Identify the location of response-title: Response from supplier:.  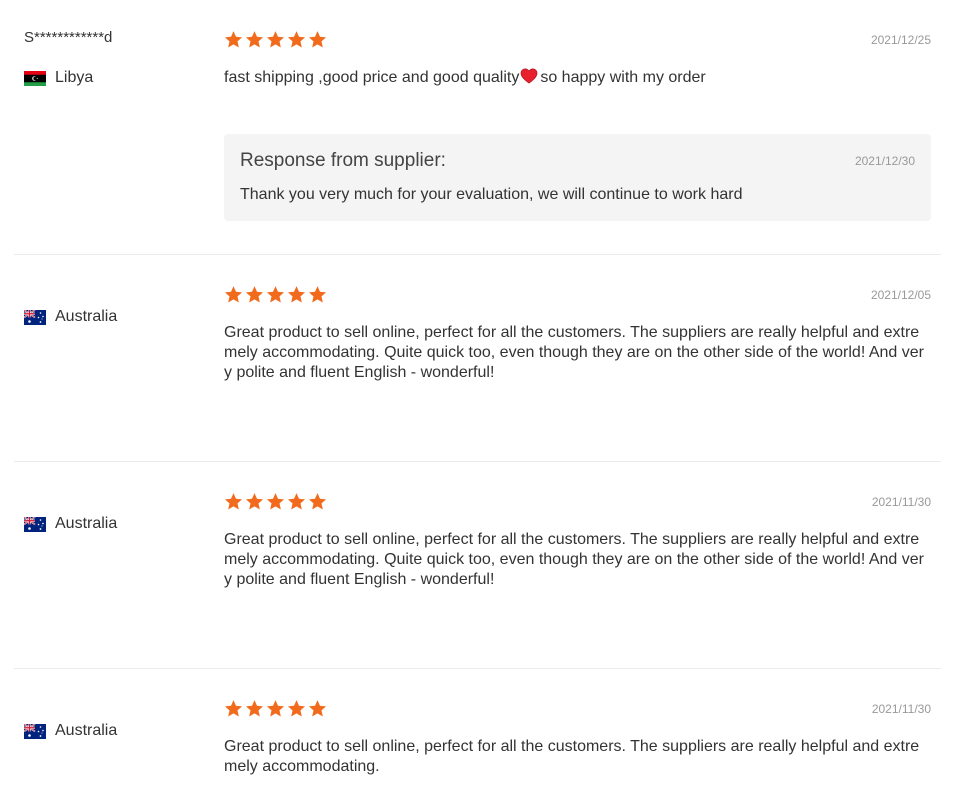
(343, 160).